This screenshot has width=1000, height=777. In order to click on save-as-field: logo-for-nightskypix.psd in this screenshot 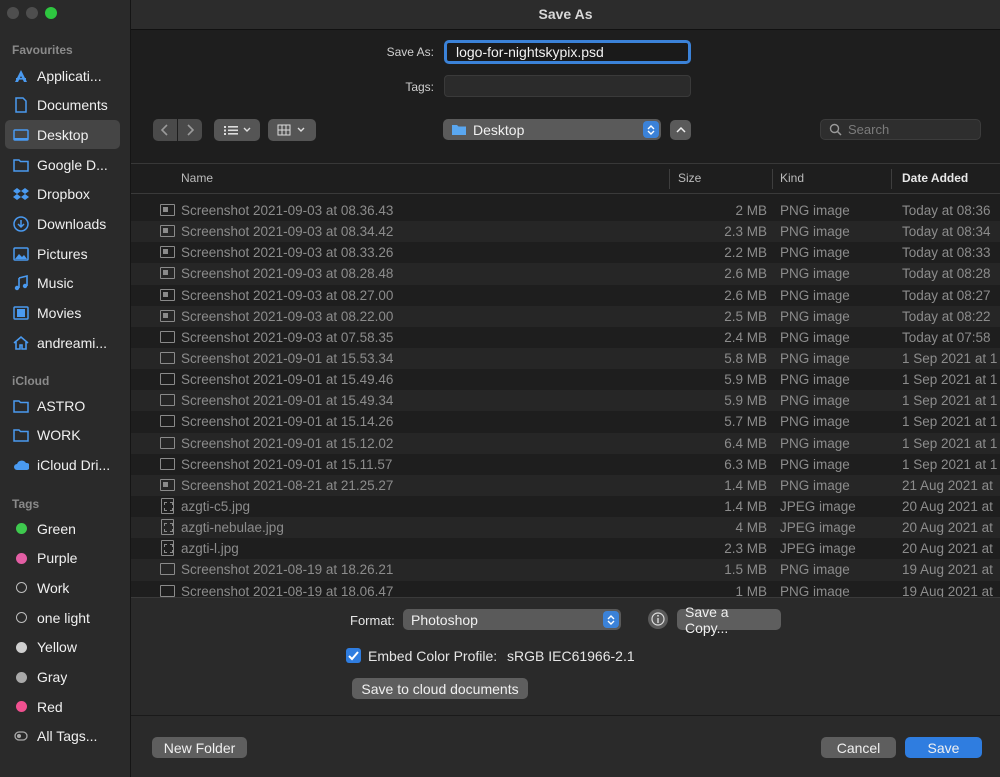, I will do `click(567, 52)`.